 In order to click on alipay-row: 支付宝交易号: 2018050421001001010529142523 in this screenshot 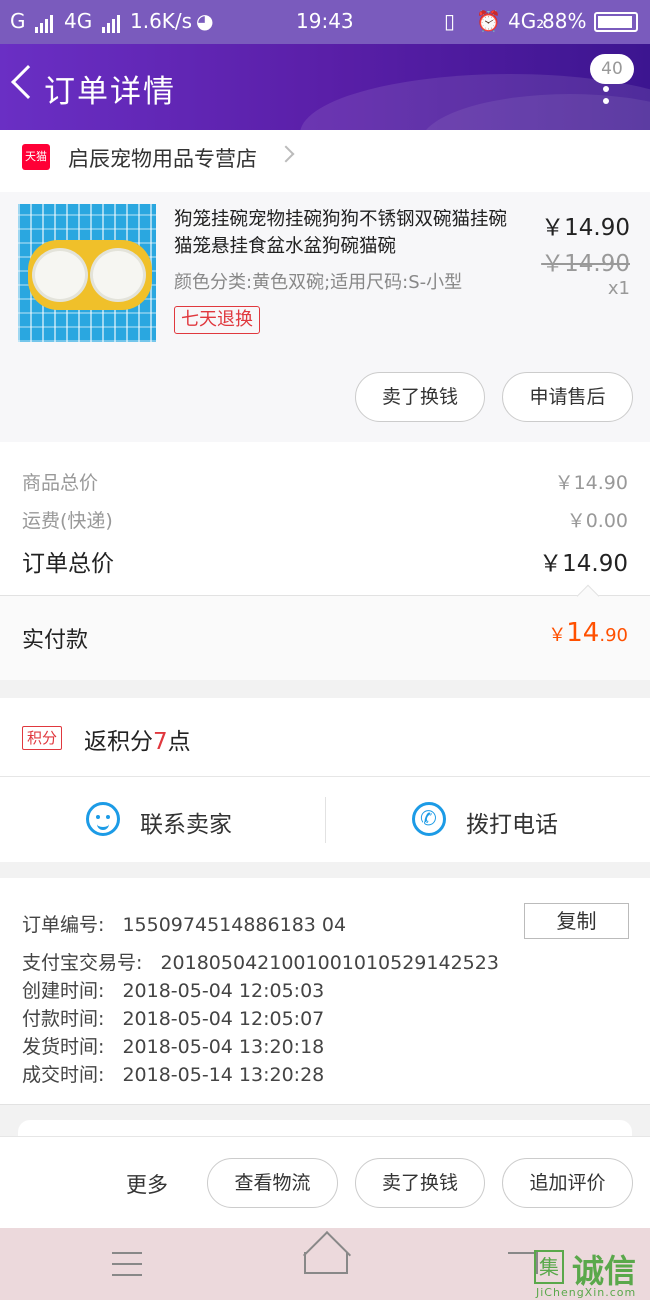, I will do `click(260, 961)`.